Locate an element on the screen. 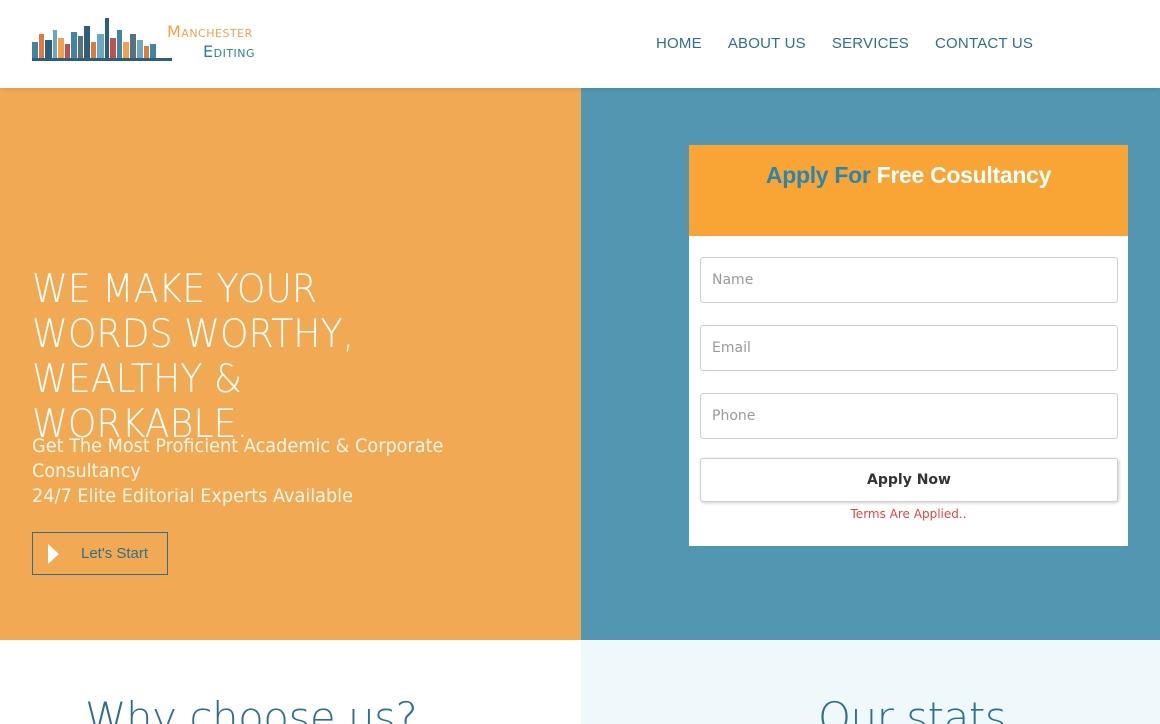 The width and height of the screenshot is (1160, 724). form-header: Apply For Free Cosultancy is located at coordinates (908, 190).